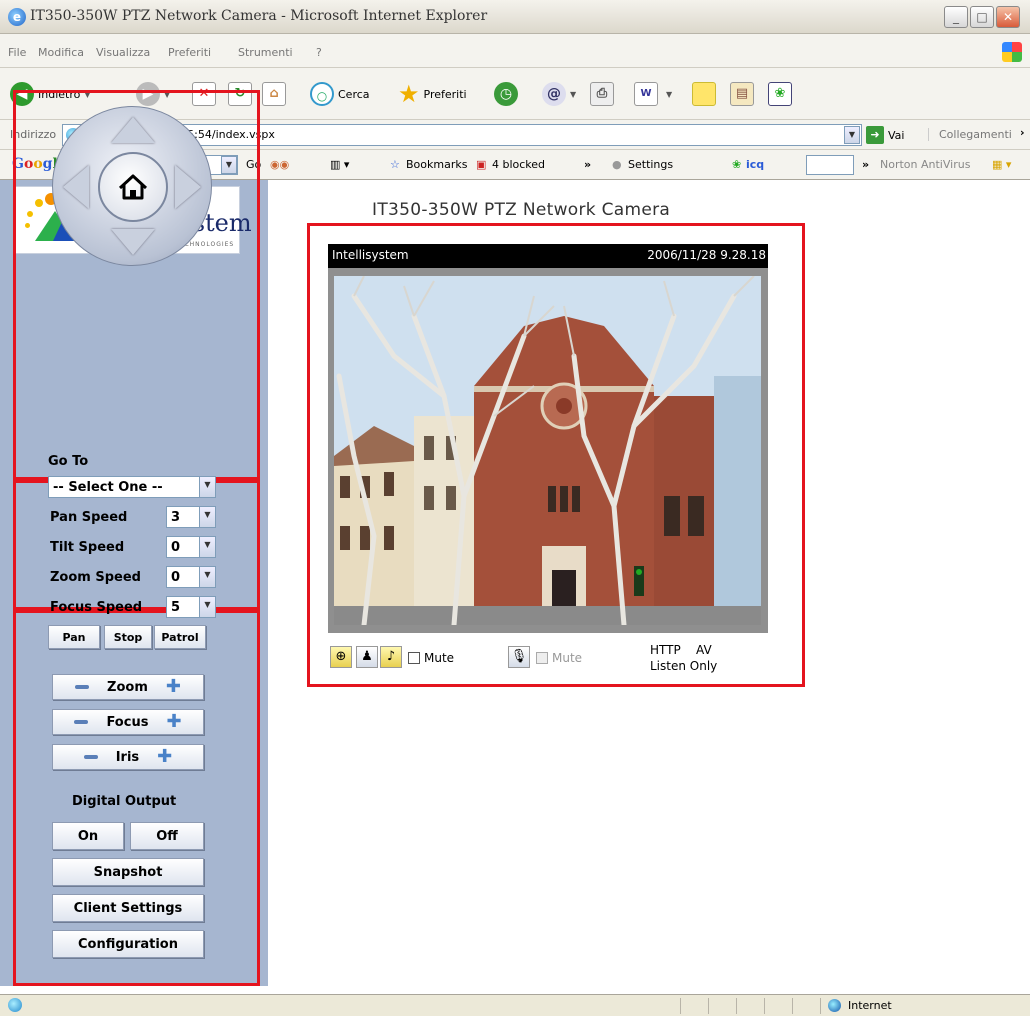  I want to click on focus-far-icon: ✚, so click(173, 722).